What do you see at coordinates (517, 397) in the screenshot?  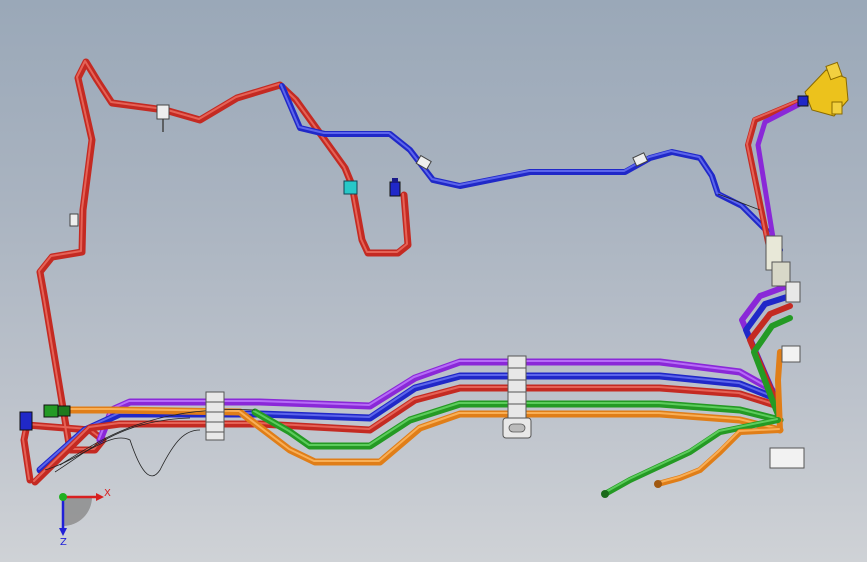 I see `clamp-mid-bundle` at bounding box center [517, 397].